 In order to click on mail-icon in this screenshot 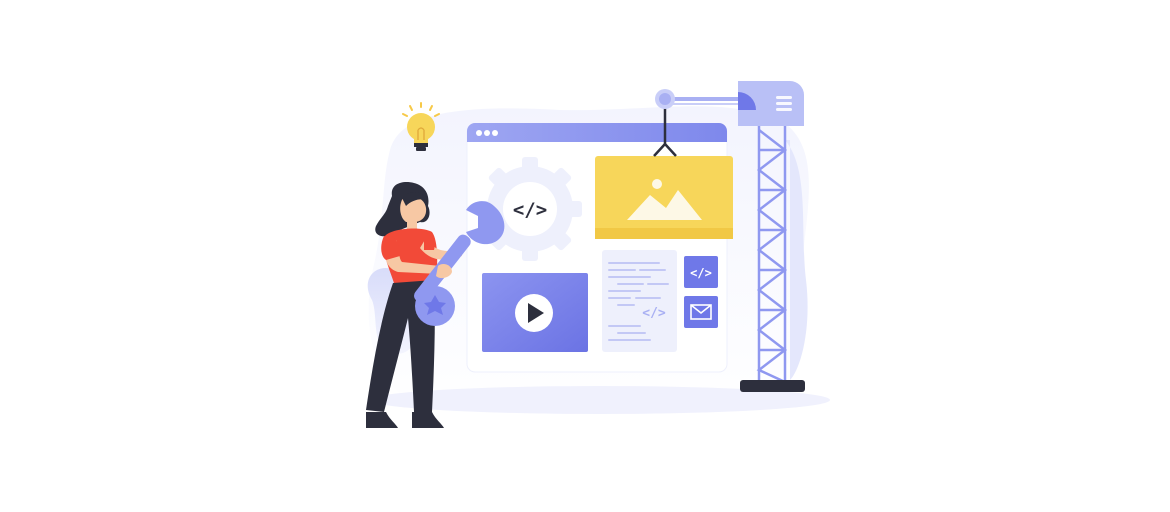, I will do `click(701, 312)`.